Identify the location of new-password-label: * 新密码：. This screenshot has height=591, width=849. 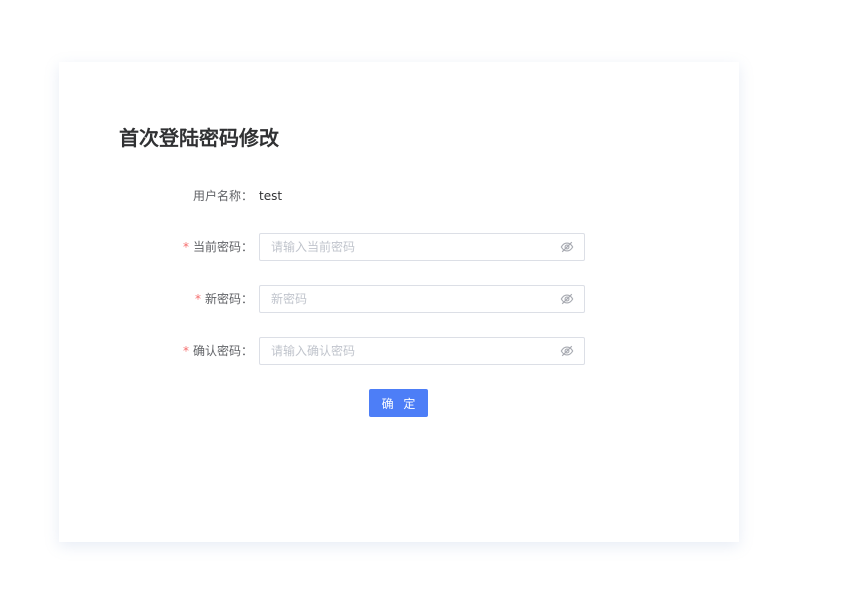
(224, 299).